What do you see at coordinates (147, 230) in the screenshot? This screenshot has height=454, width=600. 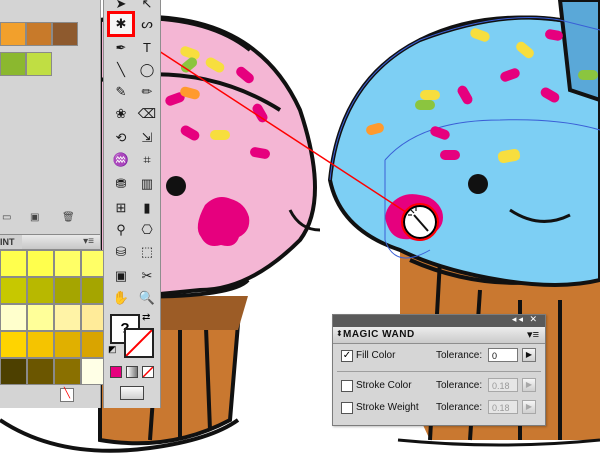 I see `blend-tool-icon: ⎔` at bounding box center [147, 230].